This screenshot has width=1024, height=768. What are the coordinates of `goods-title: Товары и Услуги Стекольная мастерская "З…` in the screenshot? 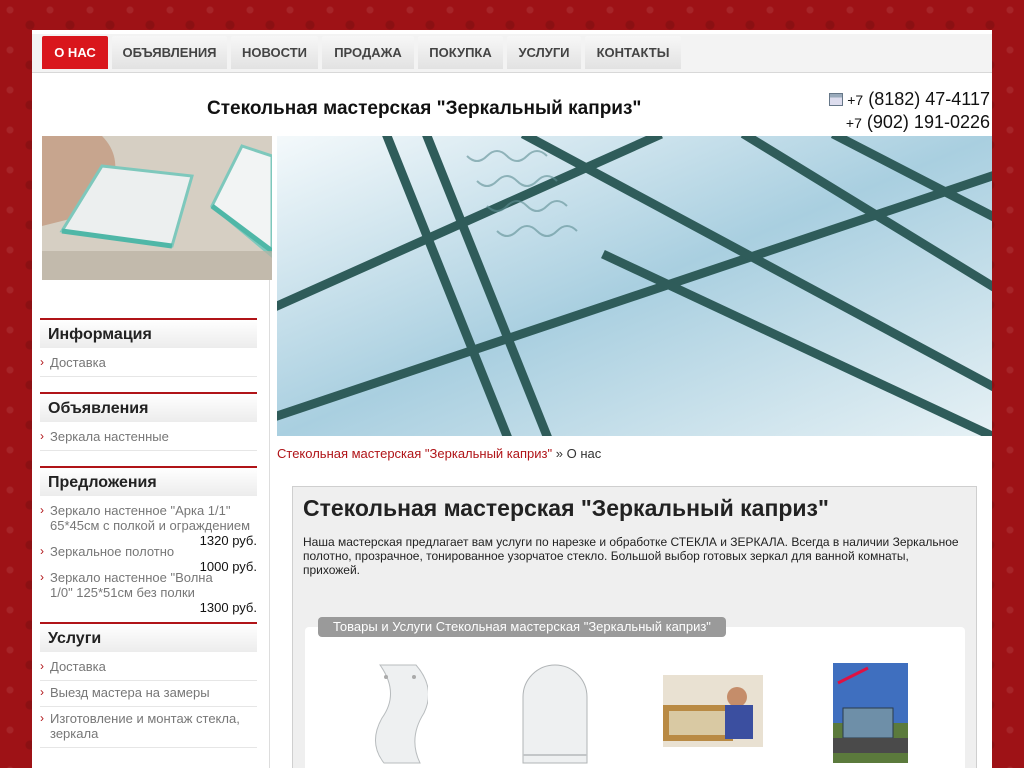 It's located at (522, 627).